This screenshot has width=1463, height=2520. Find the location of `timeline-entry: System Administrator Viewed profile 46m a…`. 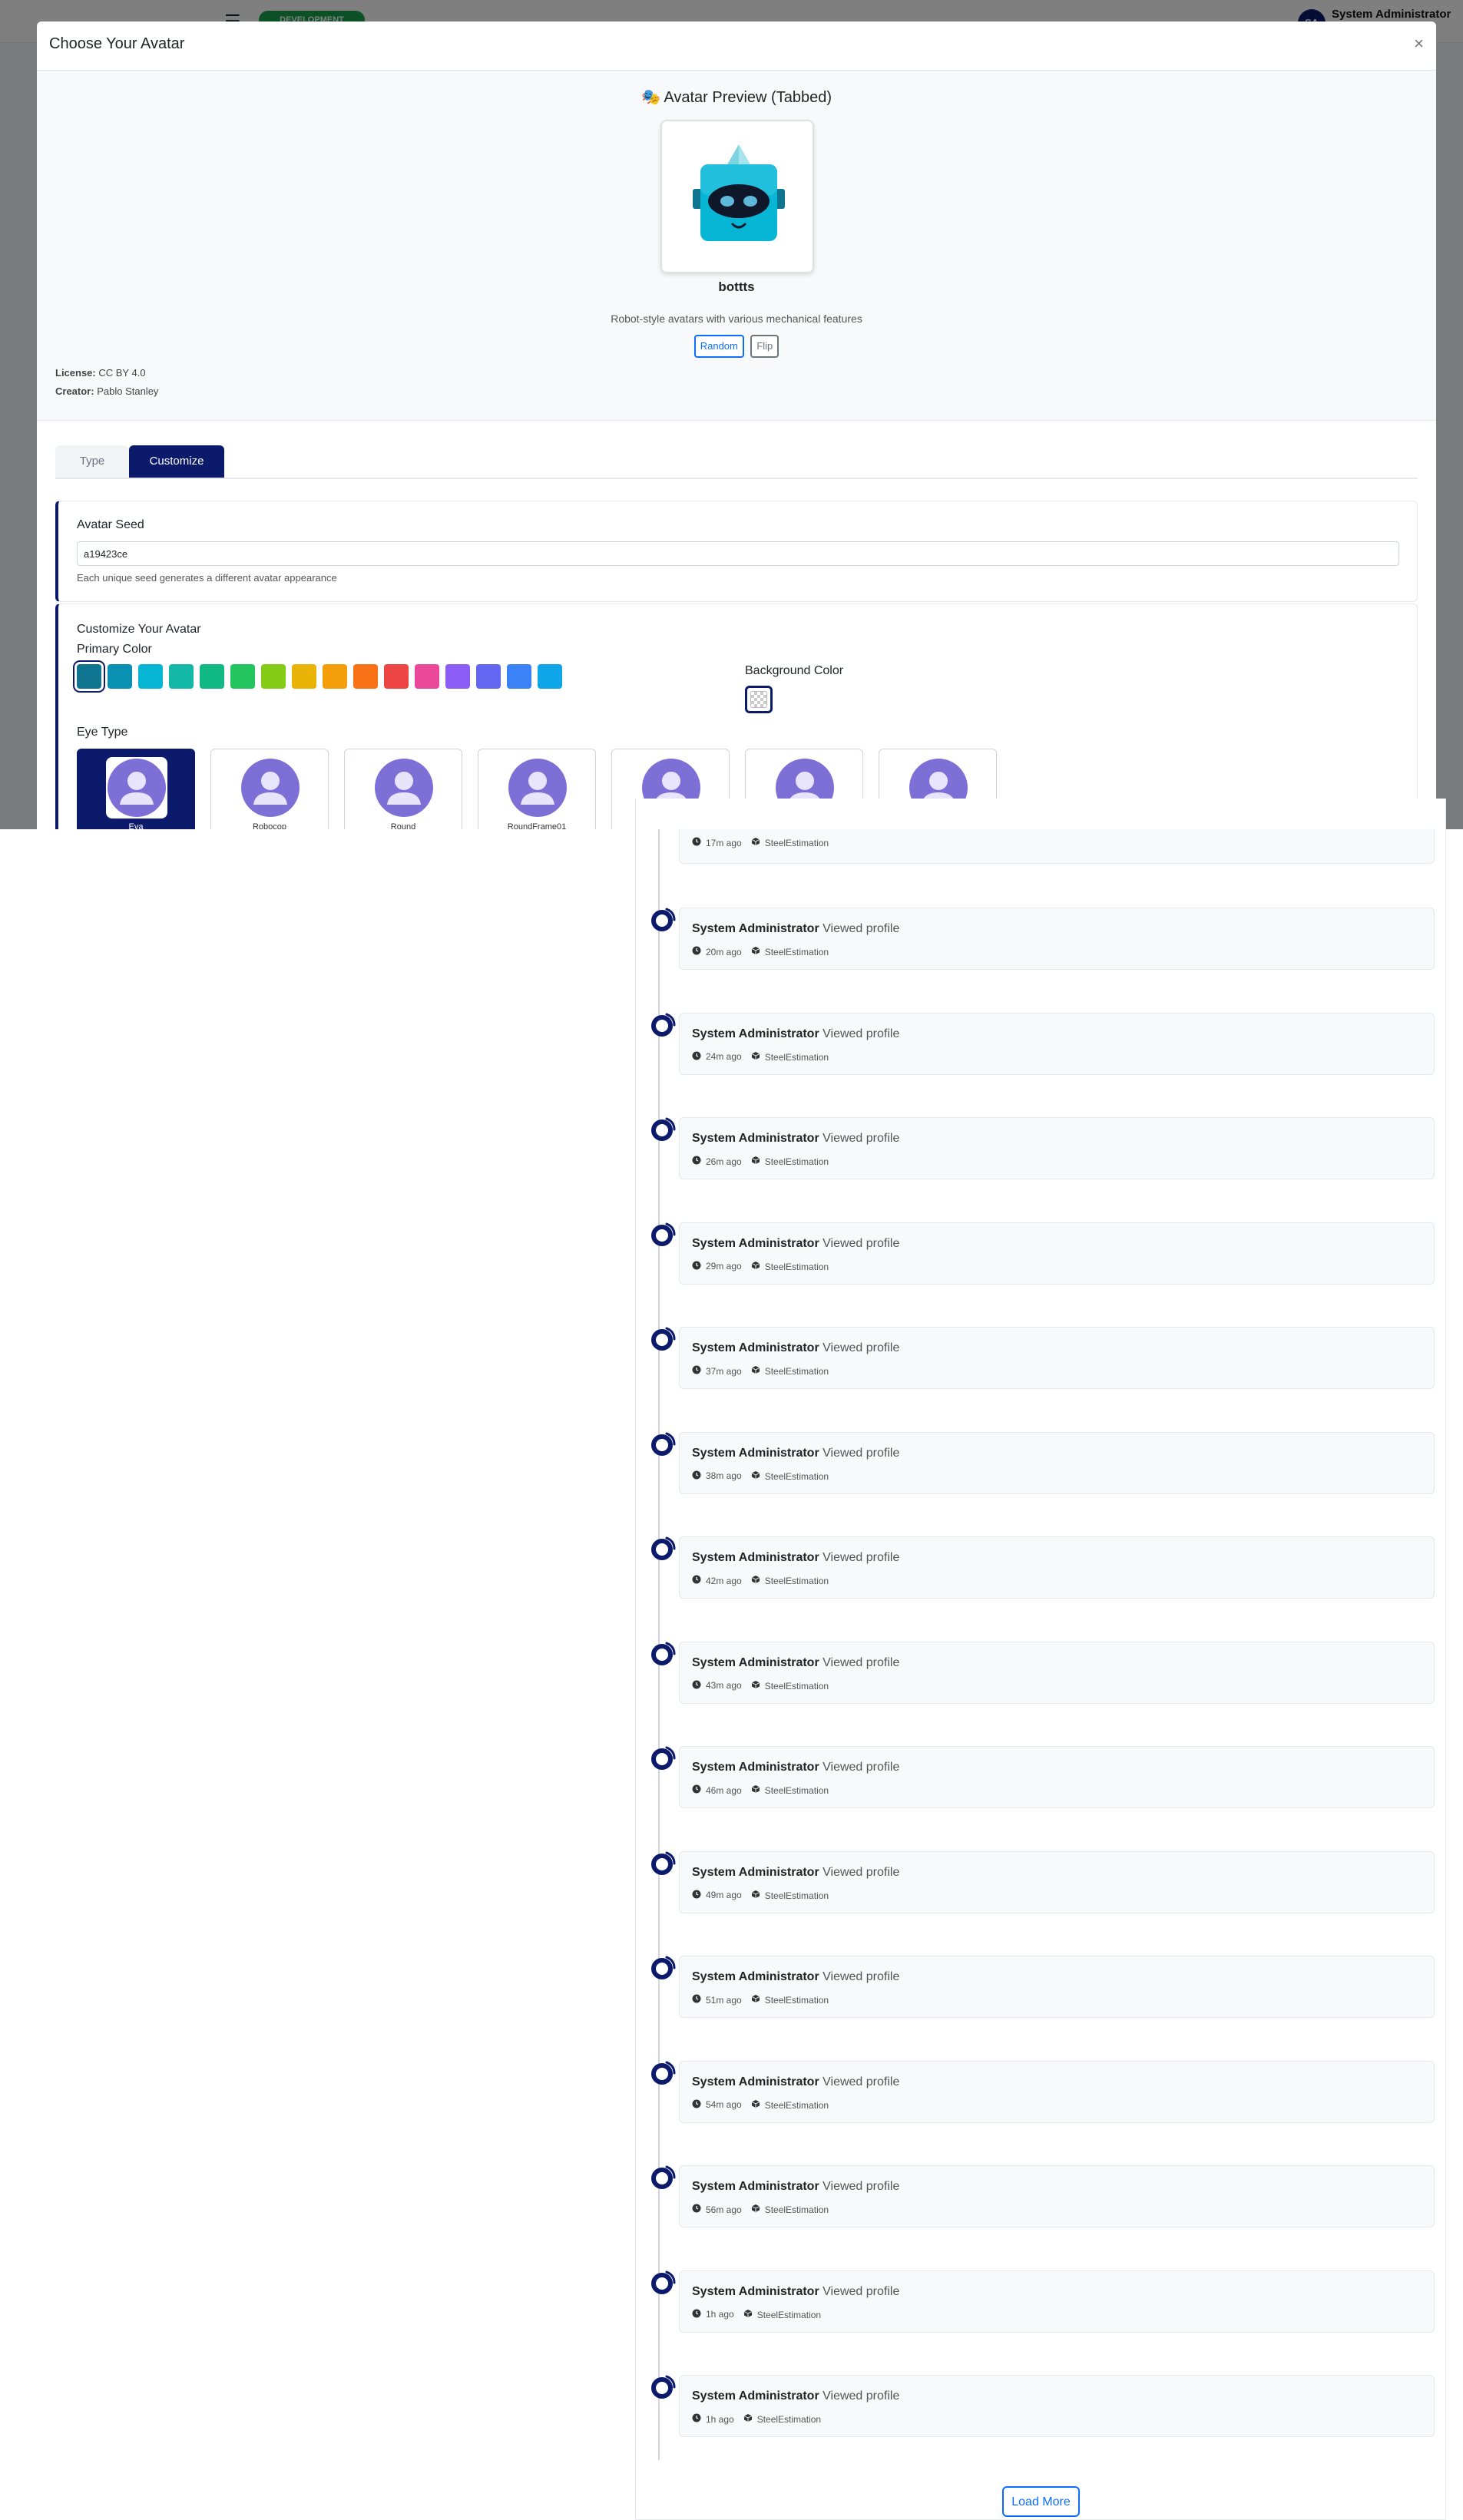

timeline-entry: System Administrator Viewed profile 46m a… is located at coordinates (1057, 1777).